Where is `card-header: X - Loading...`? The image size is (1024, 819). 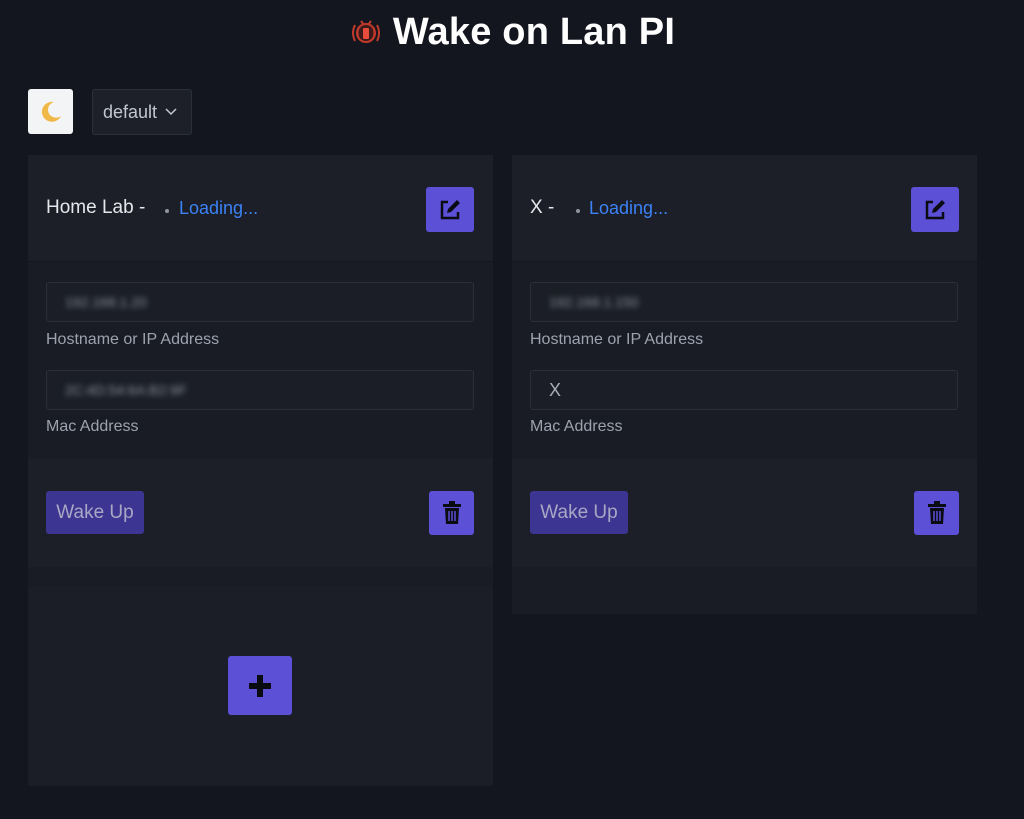 card-header: X - Loading... is located at coordinates (744, 208).